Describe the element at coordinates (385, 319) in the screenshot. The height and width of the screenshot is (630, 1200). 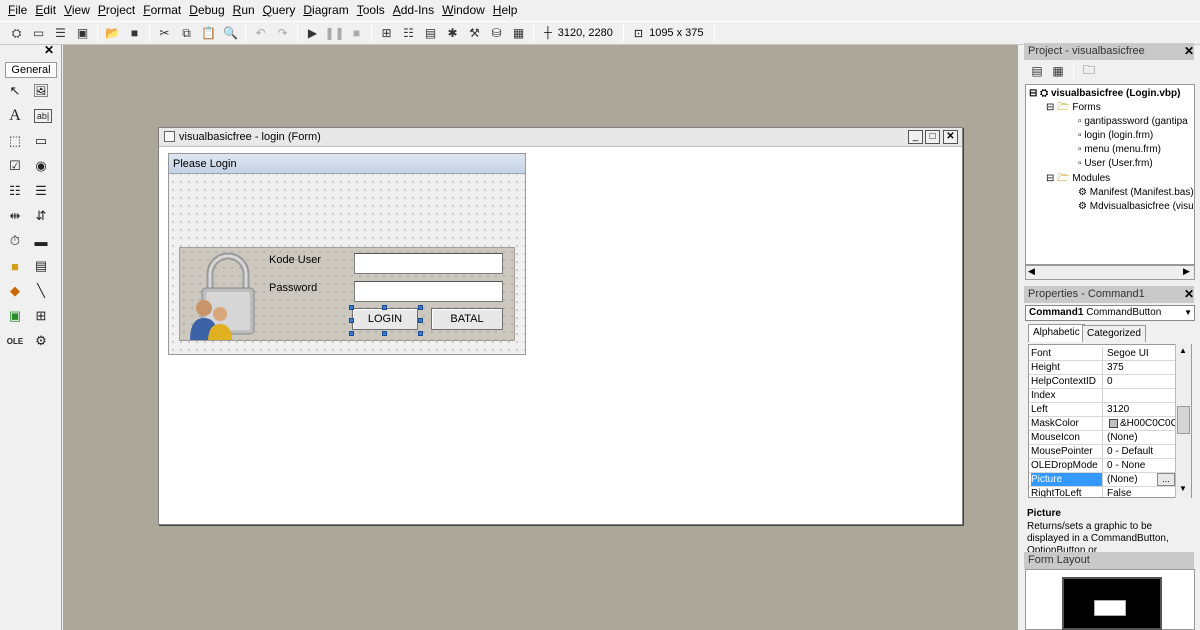
I see `login-button: LOGIN` at that location.